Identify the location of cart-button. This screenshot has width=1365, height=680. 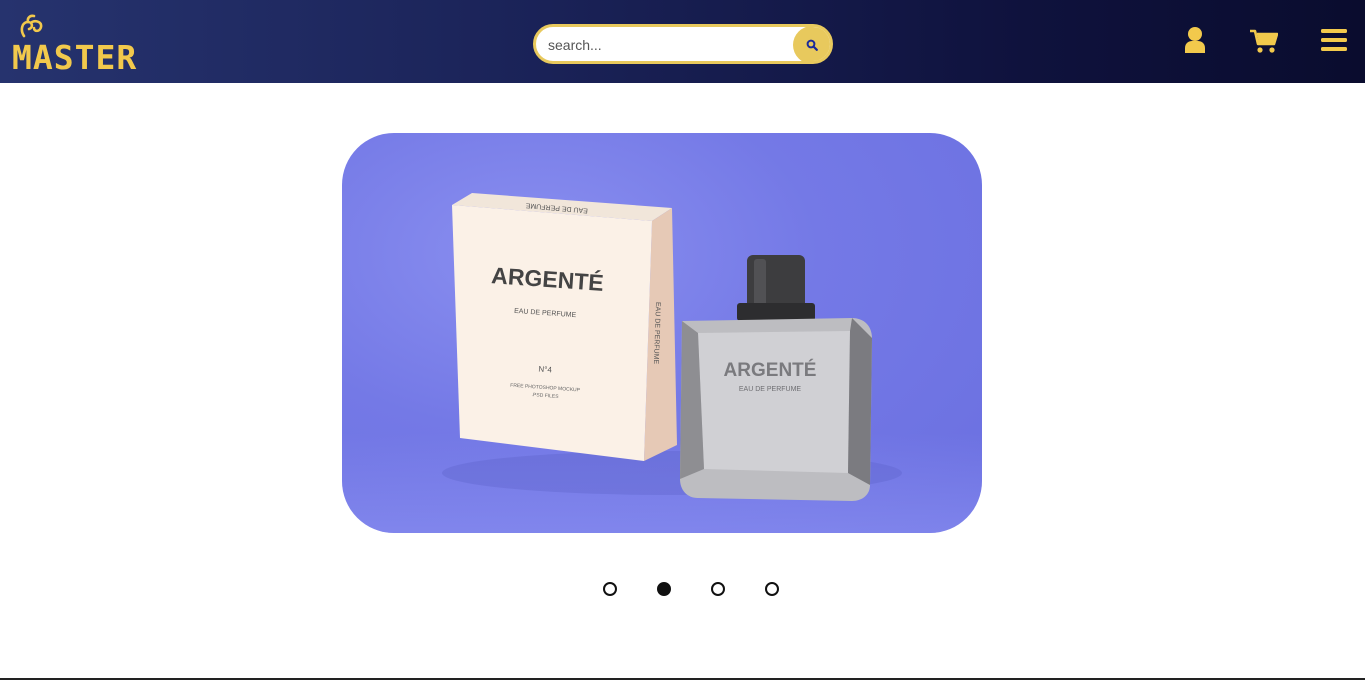
(1264, 44).